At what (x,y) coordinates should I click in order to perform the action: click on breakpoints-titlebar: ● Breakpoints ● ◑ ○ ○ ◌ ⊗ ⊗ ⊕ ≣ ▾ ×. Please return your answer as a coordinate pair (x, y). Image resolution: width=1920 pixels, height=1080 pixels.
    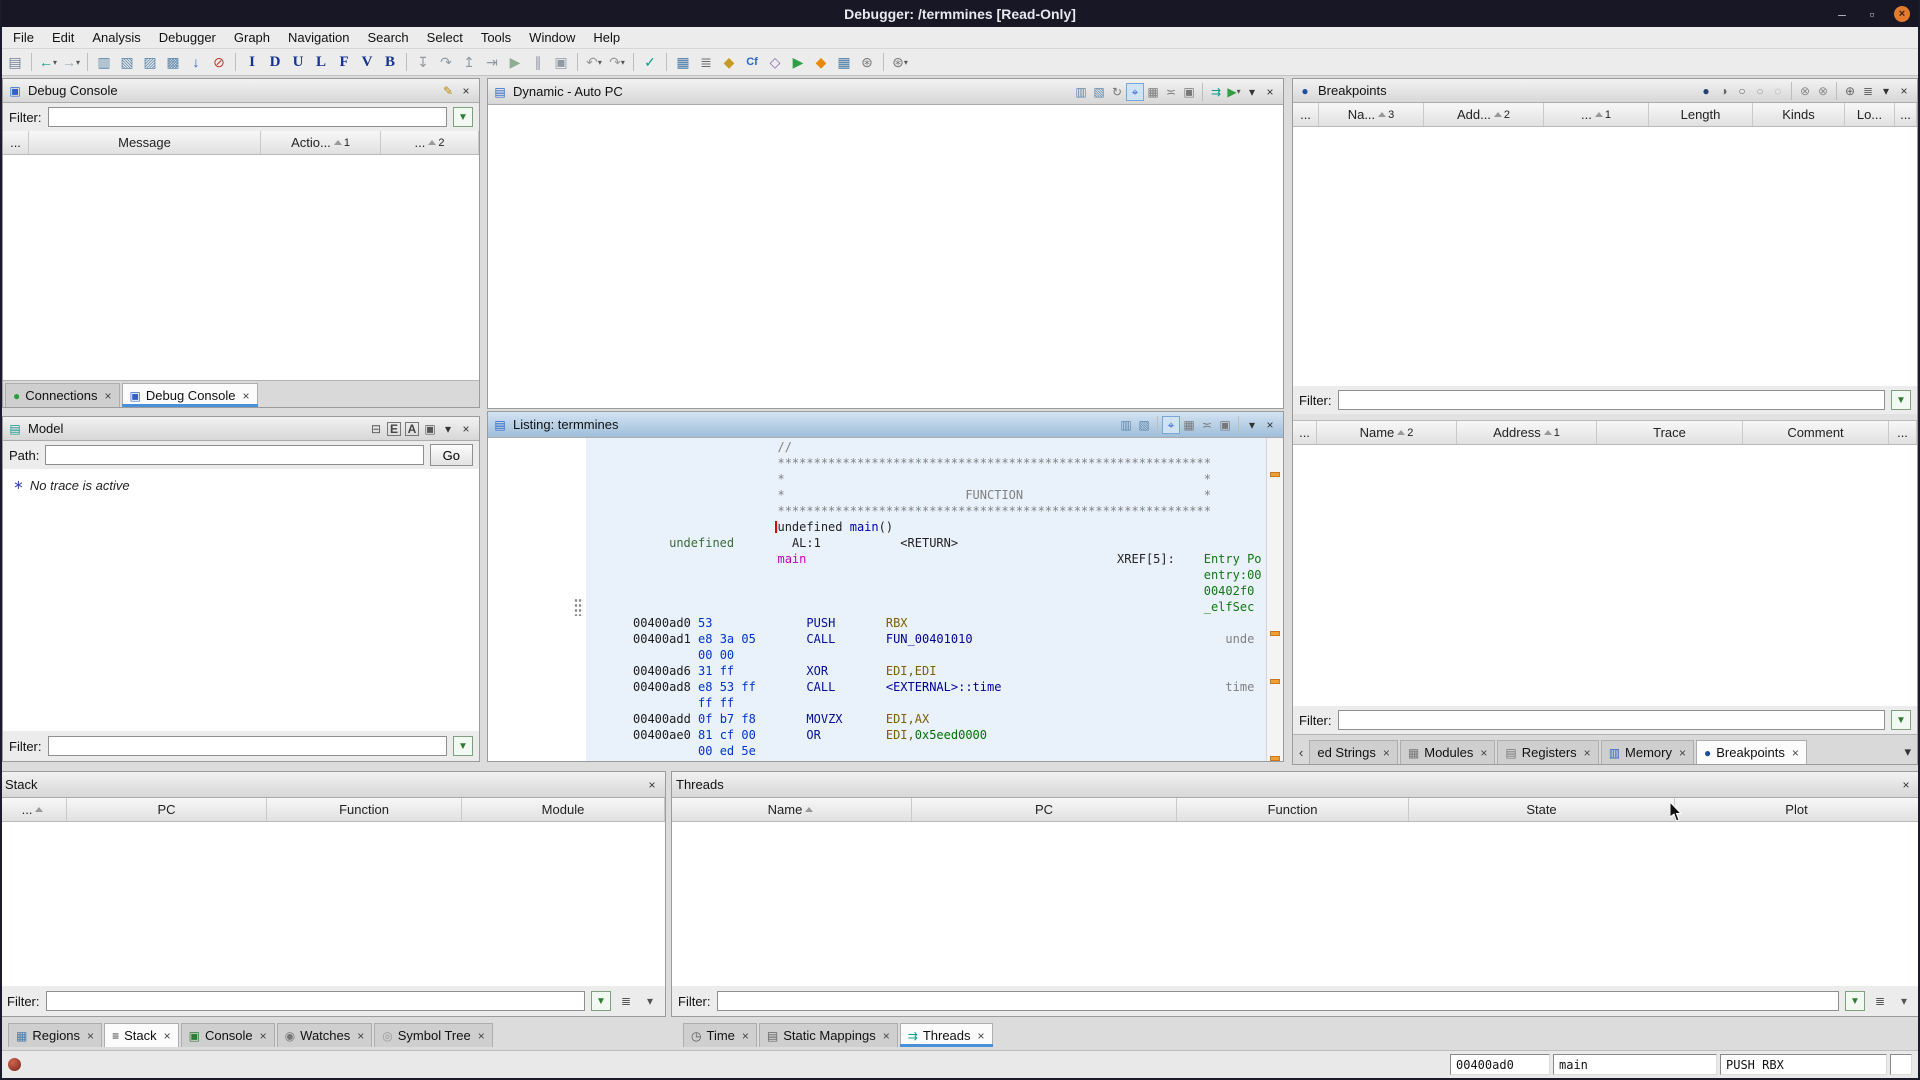
    Looking at the image, I should click on (1605, 91).